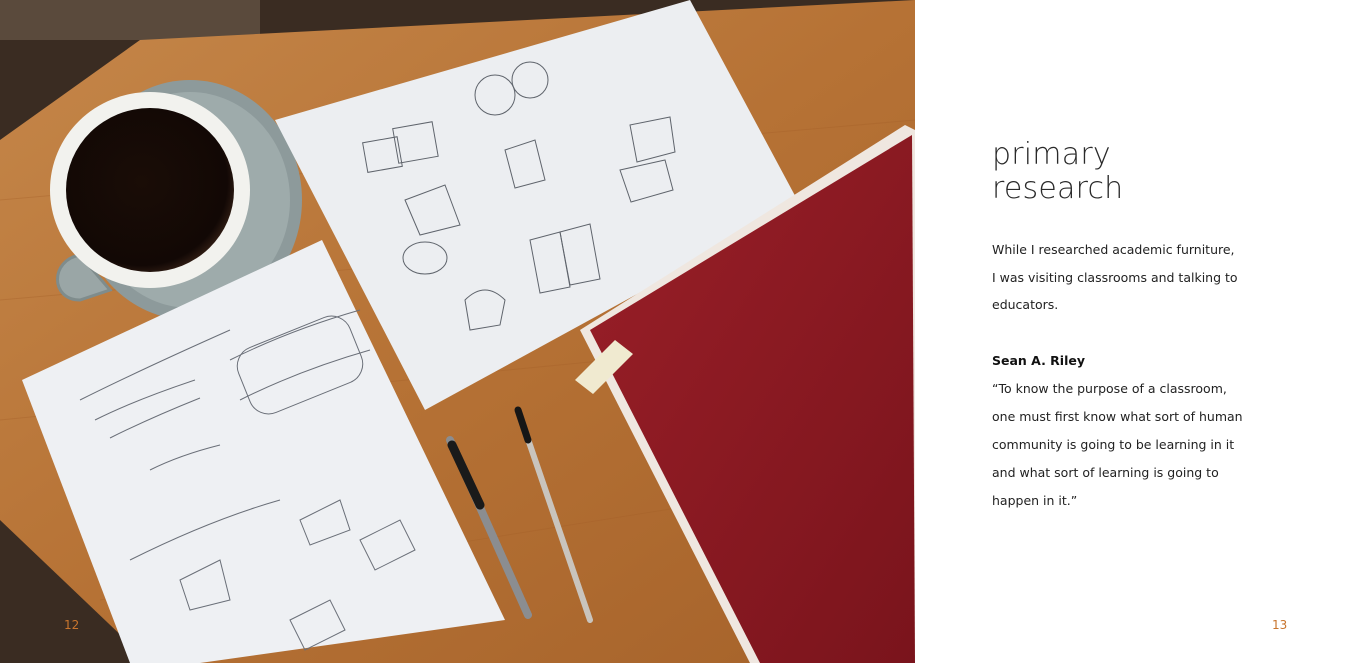 This screenshot has width=1350, height=663. What do you see at coordinates (1117, 416) in the screenshot?
I see `quote-line: one must first know what sort of human` at bounding box center [1117, 416].